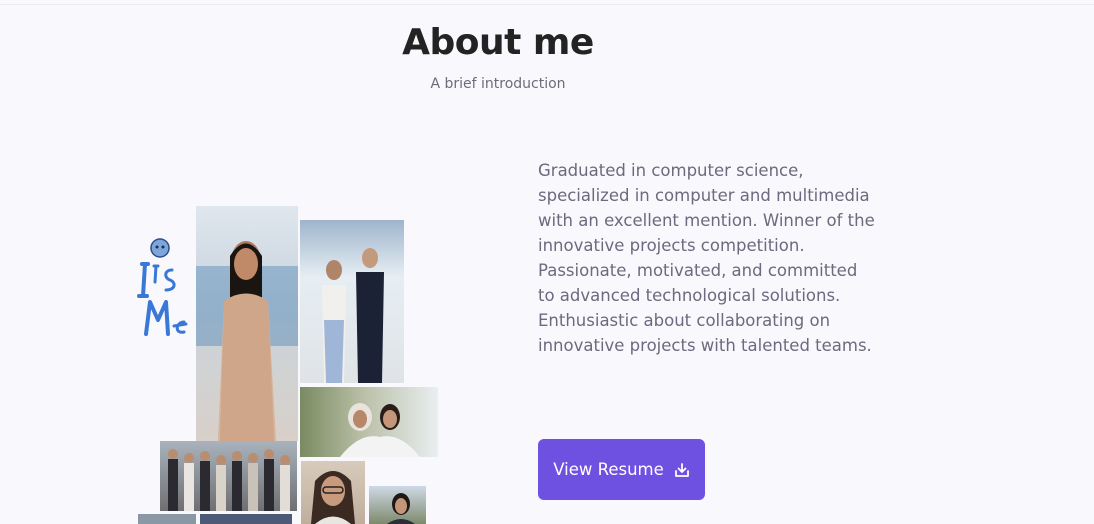  I want to click on page-subtitle: A brief introduction, so click(498, 84).